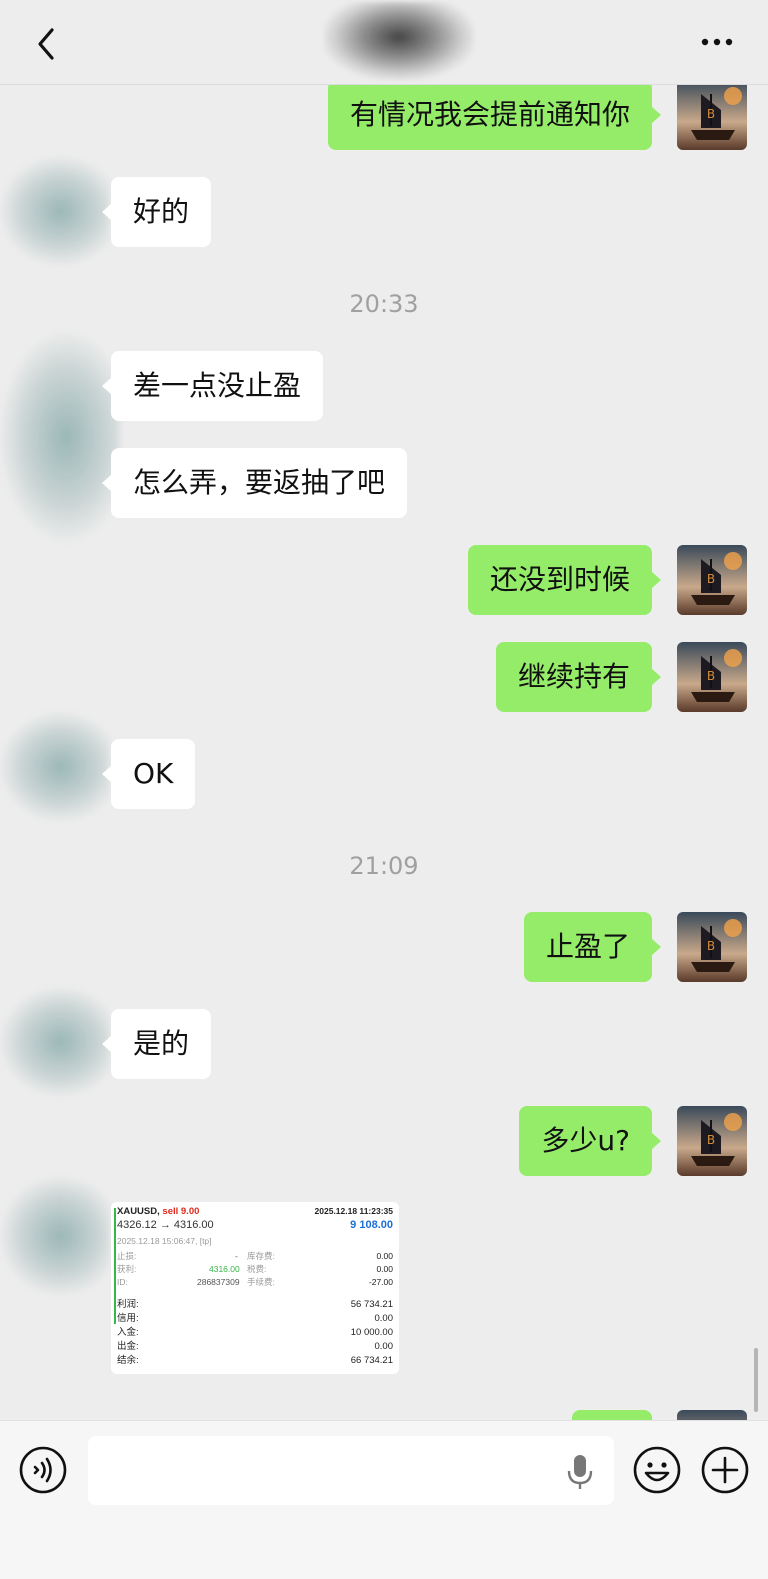 The image size is (768, 1579). Describe the element at coordinates (725, 1470) in the screenshot. I see `plus-icon` at that location.